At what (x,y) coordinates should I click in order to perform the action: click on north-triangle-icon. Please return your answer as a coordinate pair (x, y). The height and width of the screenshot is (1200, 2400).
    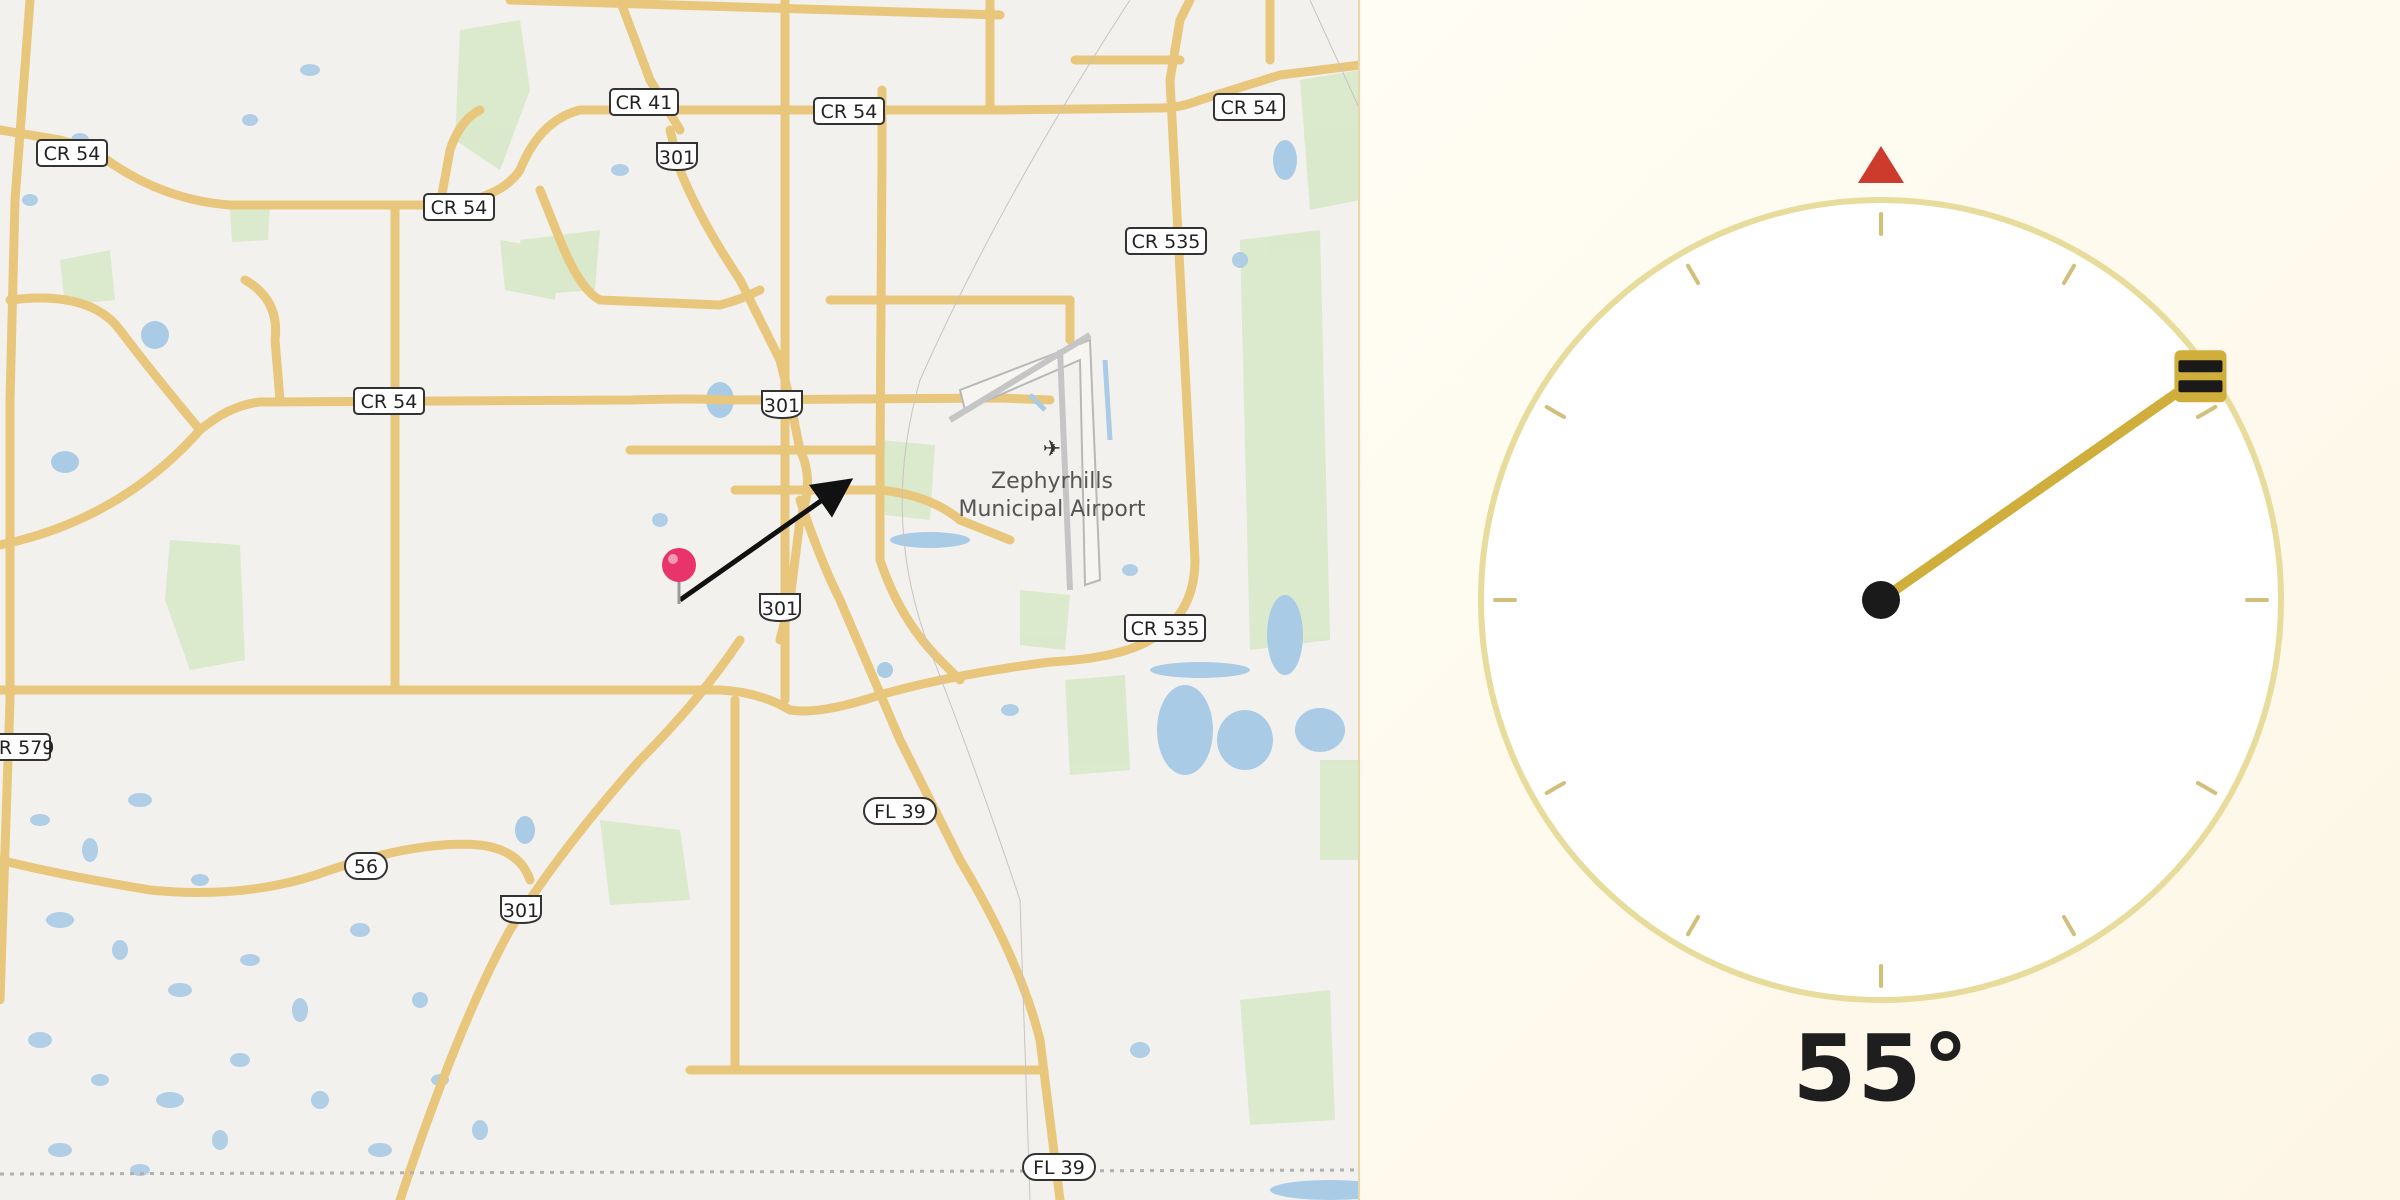
    Looking at the image, I should click on (1881, 164).